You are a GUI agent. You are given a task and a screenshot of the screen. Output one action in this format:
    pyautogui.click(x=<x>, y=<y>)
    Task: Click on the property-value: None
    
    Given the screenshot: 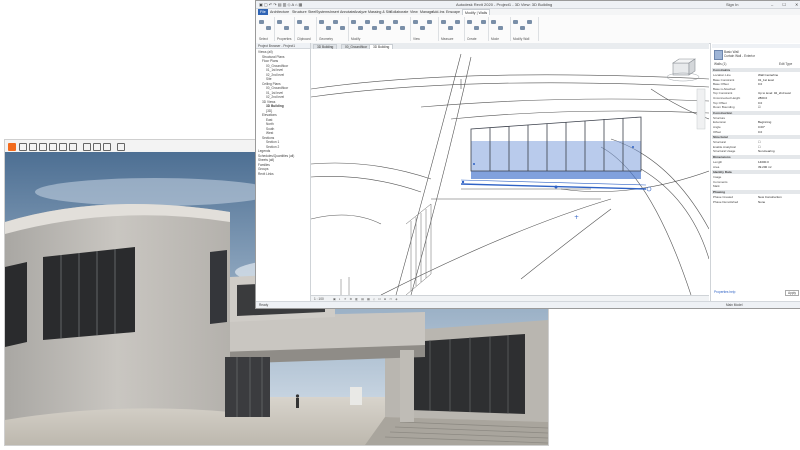 What is the action you would take?
    pyautogui.click(x=761, y=202)
    